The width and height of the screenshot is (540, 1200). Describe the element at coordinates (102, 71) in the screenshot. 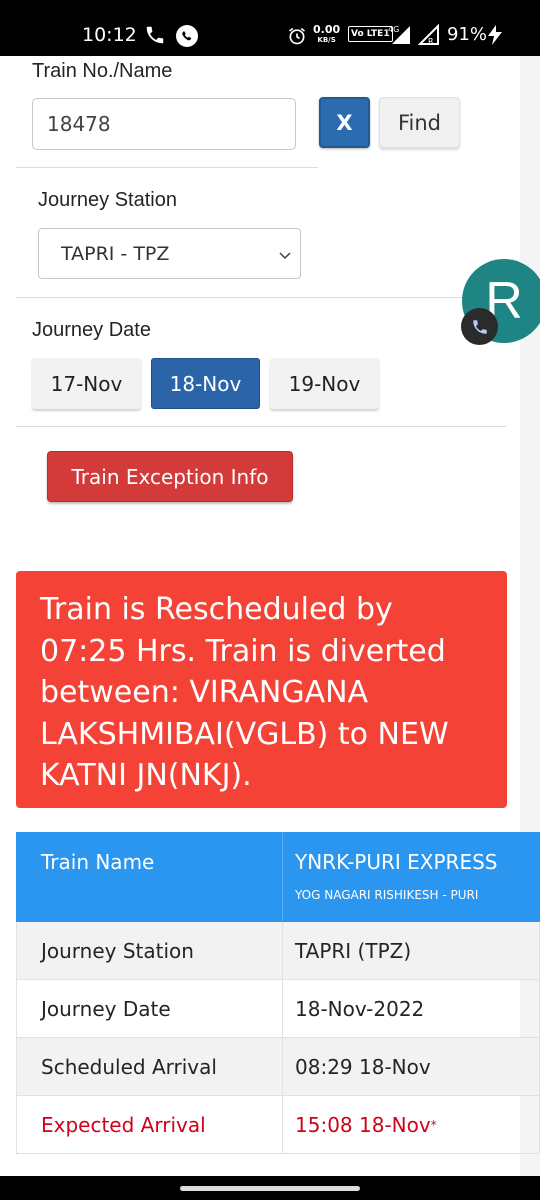

I see `train-number-label: Train No./Name` at that location.